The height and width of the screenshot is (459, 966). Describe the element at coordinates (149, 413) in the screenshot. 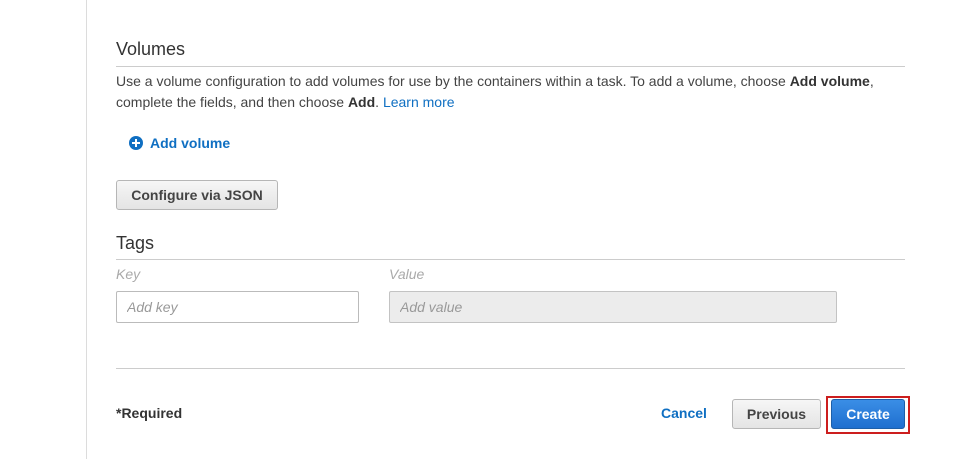

I see `required-note: *Required` at that location.